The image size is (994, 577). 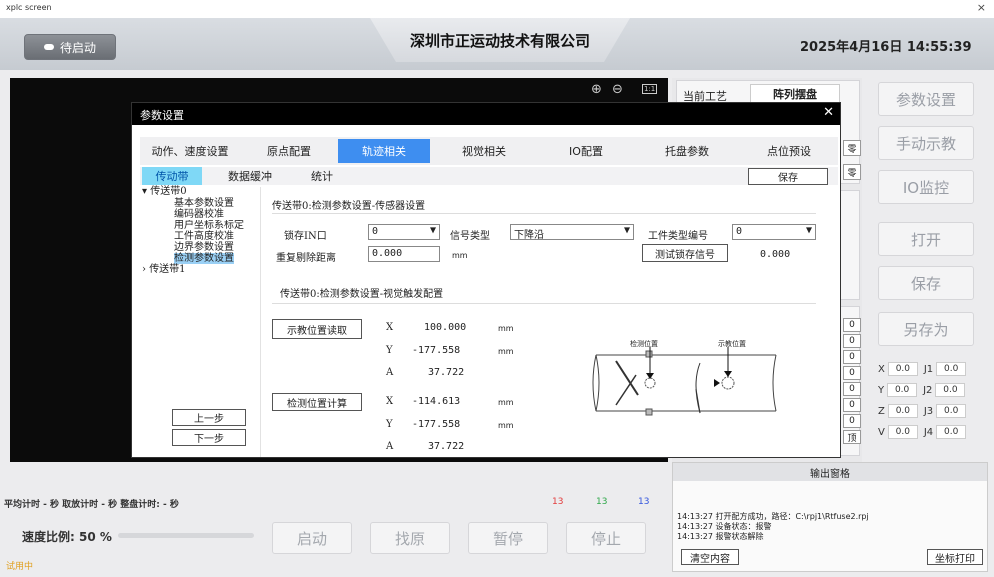 I want to click on zero-button-2: 零, so click(x=852, y=172).